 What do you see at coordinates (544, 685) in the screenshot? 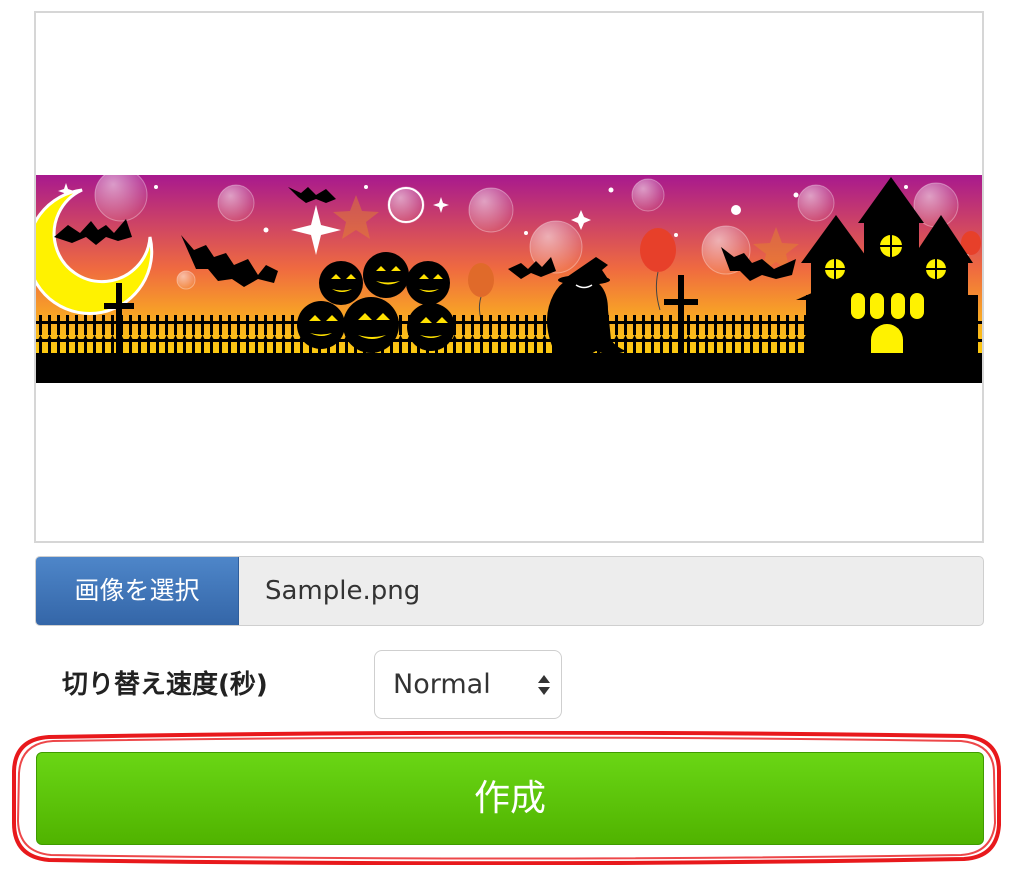
I see `select-arrows-icon` at bounding box center [544, 685].